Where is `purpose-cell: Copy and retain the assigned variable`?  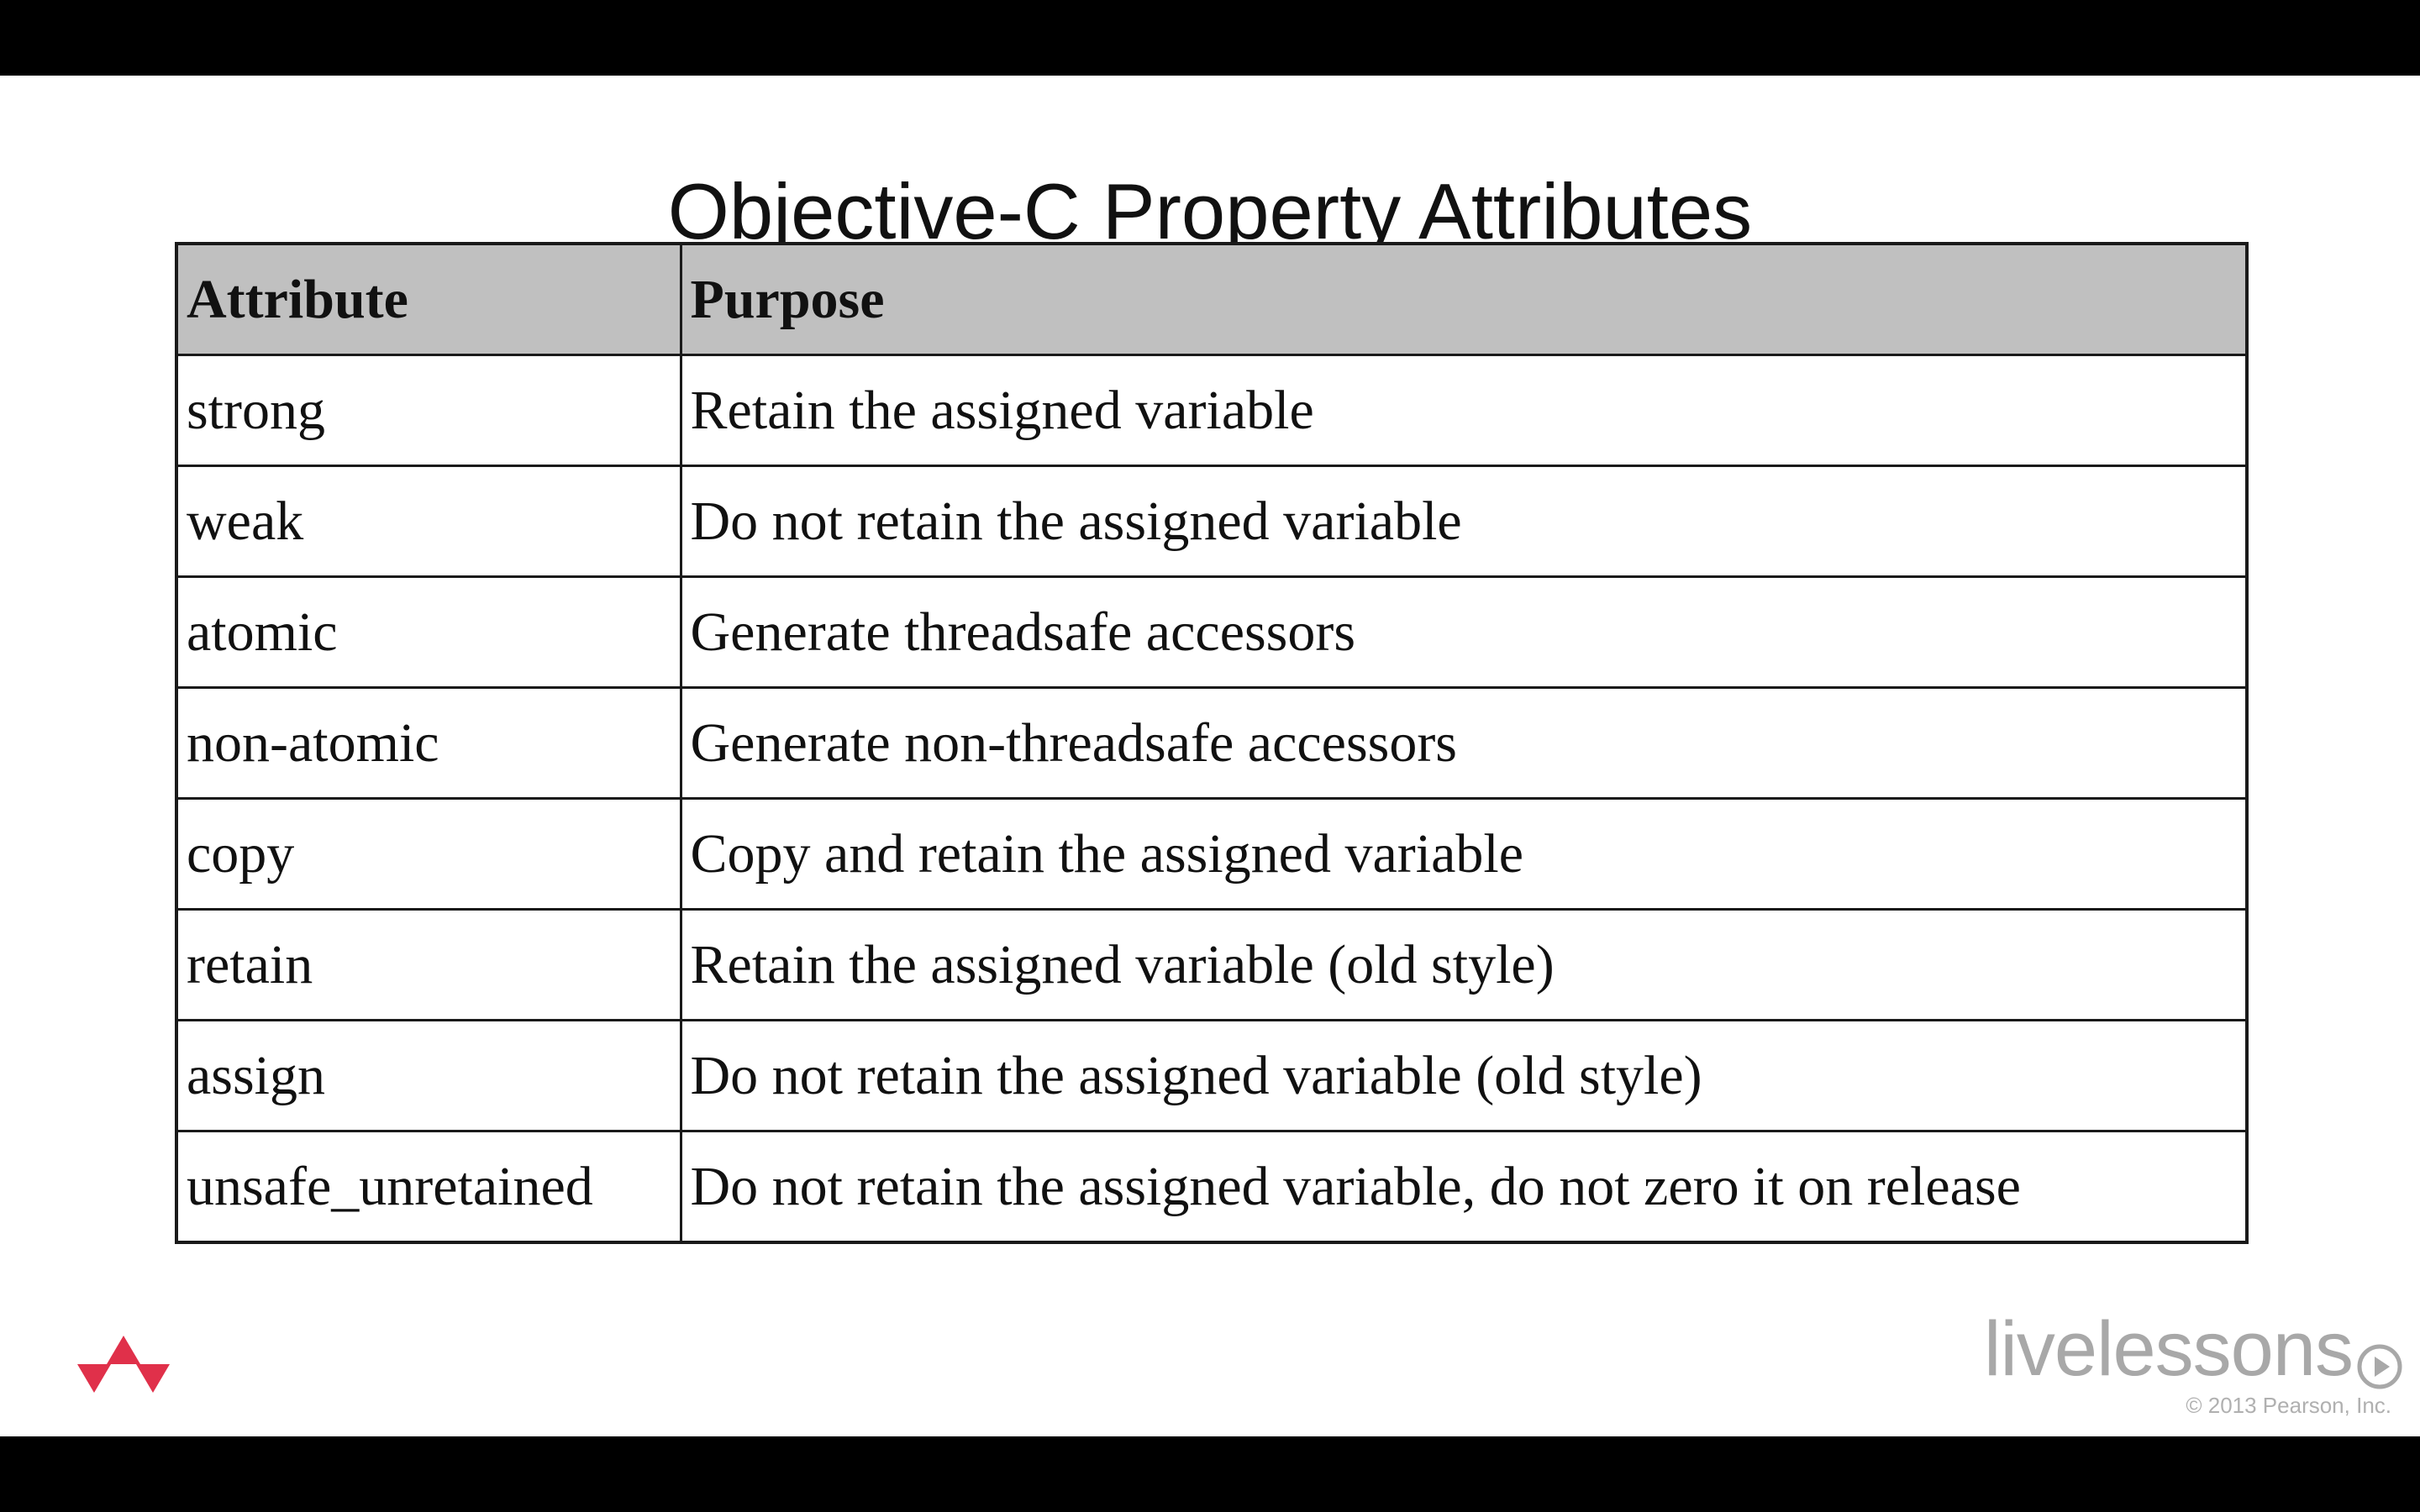
purpose-cell: Copy and retain the assigned variable is located at coordinates (1464, 854).